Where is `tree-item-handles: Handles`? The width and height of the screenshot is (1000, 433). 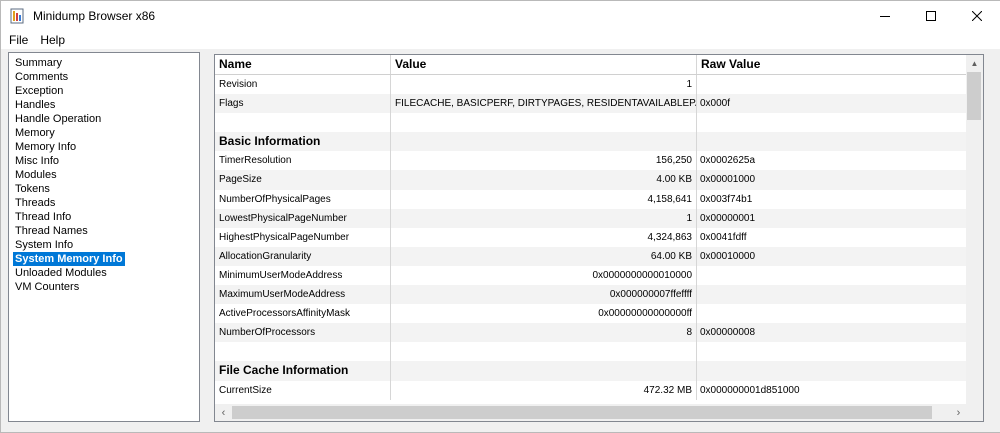
tree-item-handles: Handles is located at coordinates (35, 105).